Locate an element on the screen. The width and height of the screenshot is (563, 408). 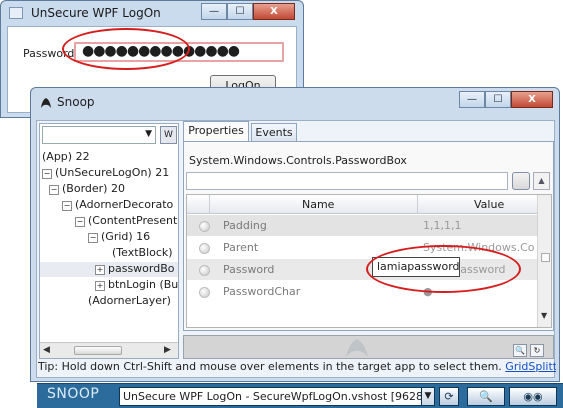
tree-node-label: (Grid) 16 is located at coordinates (126, 236).